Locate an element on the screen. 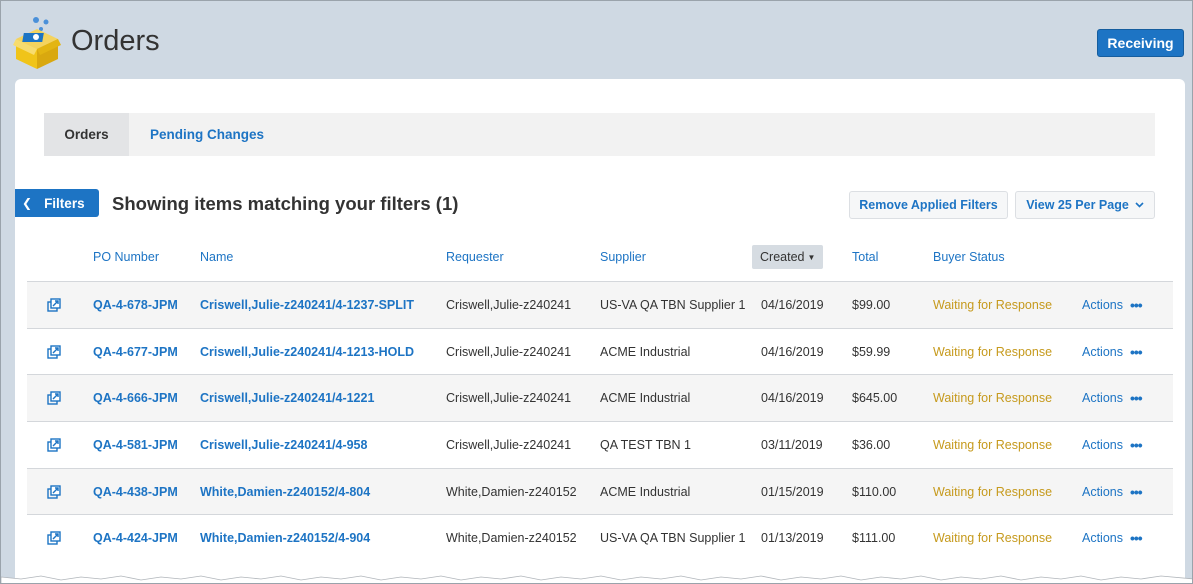 The height and width of the screenshot is (584, 1193). remove-applied-filters-button: Remove Applied Filters is located at coordinates (928, 205).